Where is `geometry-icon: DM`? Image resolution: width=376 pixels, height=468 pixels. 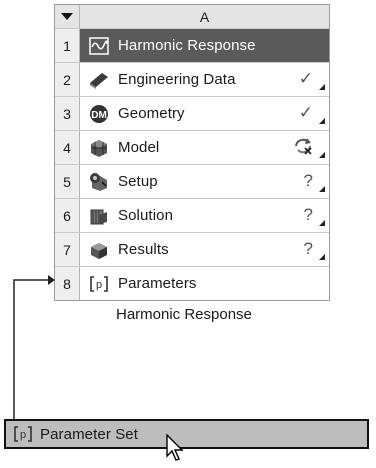
geometry-icon: DM is located at coordinates (99, 114).